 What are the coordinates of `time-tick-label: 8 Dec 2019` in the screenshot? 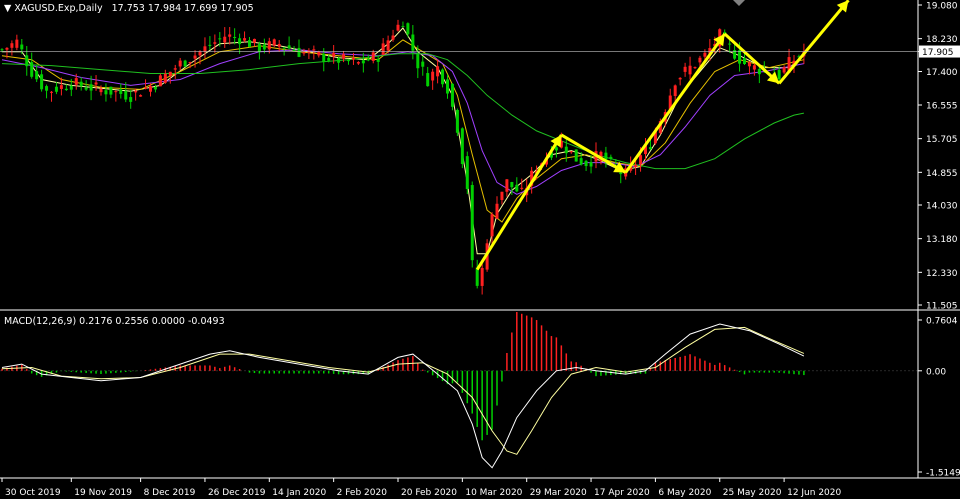 It's located at (170, 493).